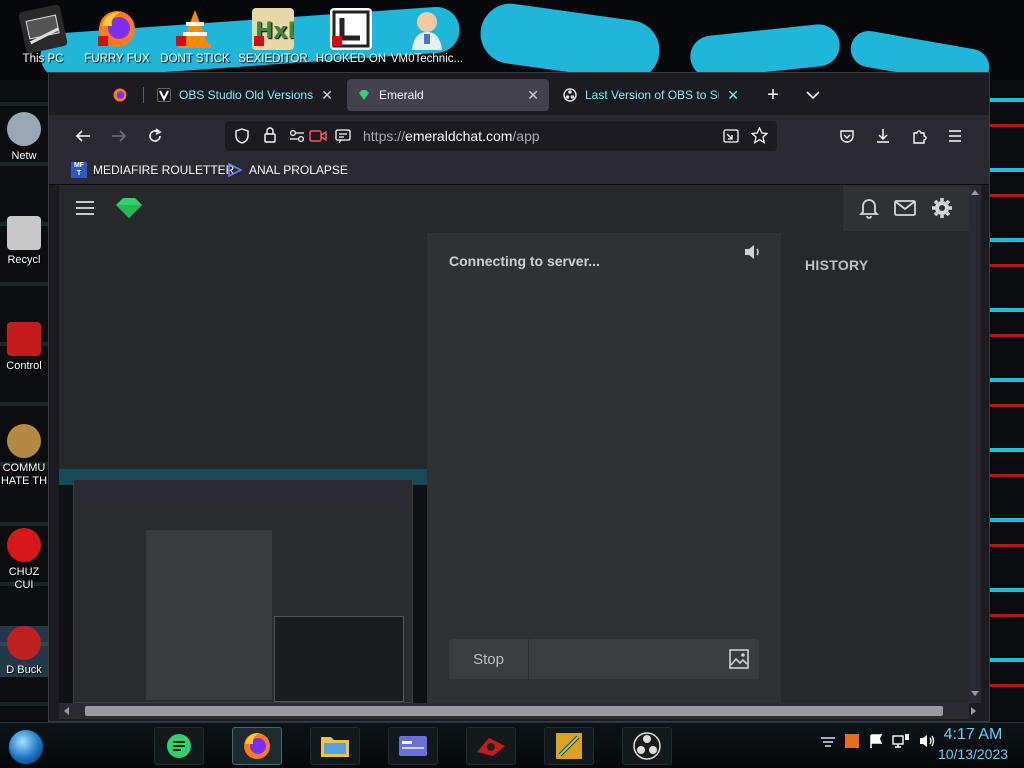 The height and width of the screenshot is (768, 1024). I want to click on obs-icon, so click(647, 746).